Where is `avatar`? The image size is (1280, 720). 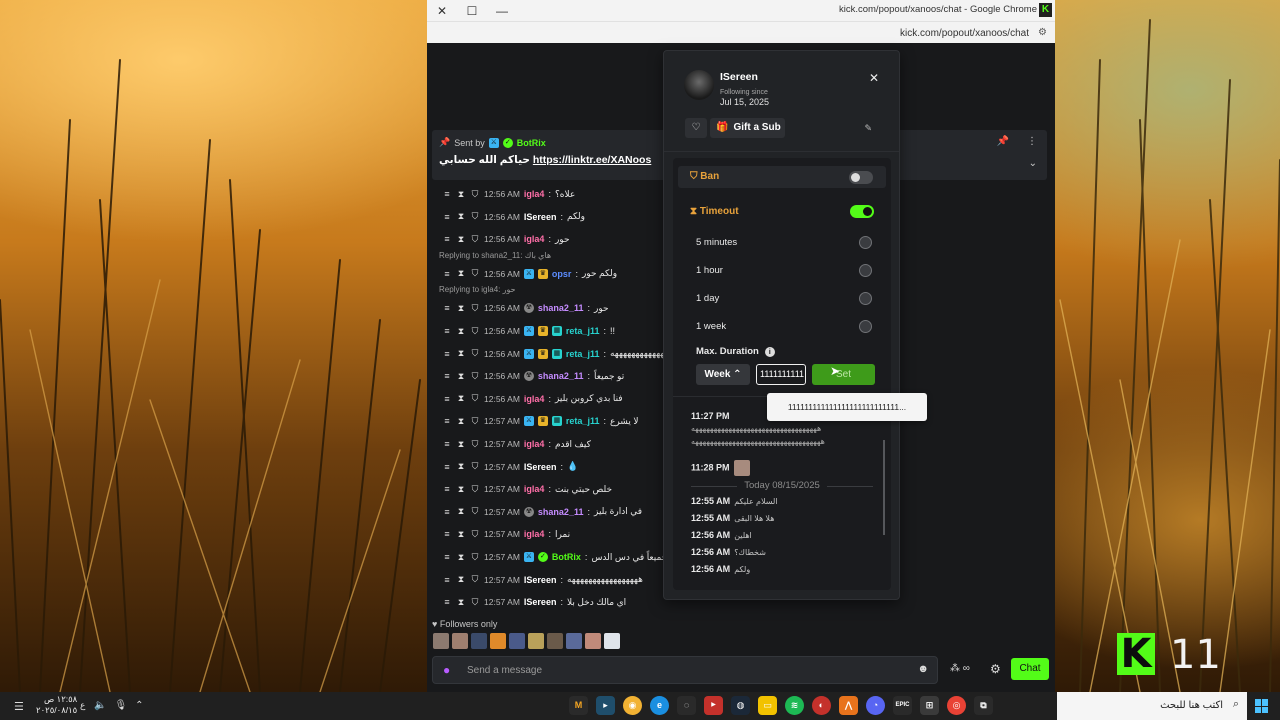
avatar is located at coordinates (699, 85).